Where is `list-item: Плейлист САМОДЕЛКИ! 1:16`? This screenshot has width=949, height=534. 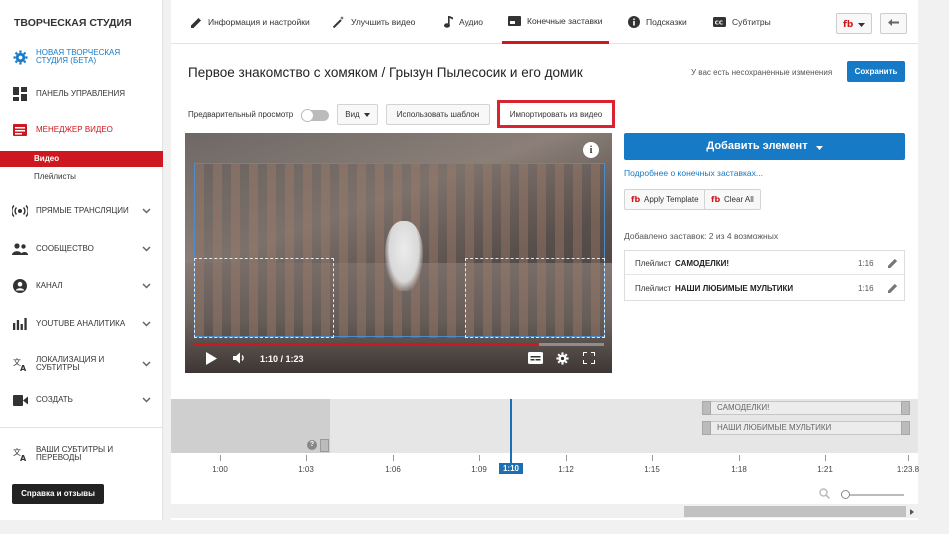
list-item: Плейлист САМОДЕЛКИ! 1:16 is located at coordinates (764, 263).